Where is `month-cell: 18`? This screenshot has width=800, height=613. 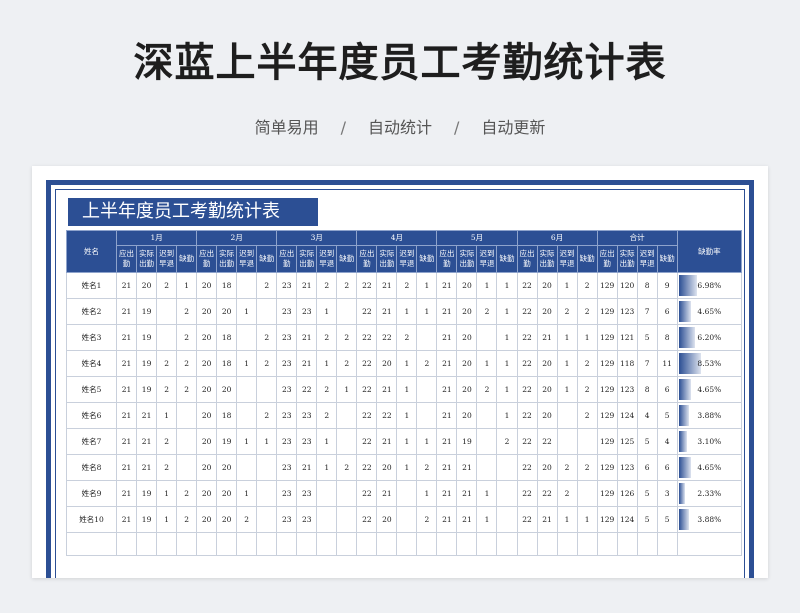
month-cell: 18 is located at coordinates (227, 415).